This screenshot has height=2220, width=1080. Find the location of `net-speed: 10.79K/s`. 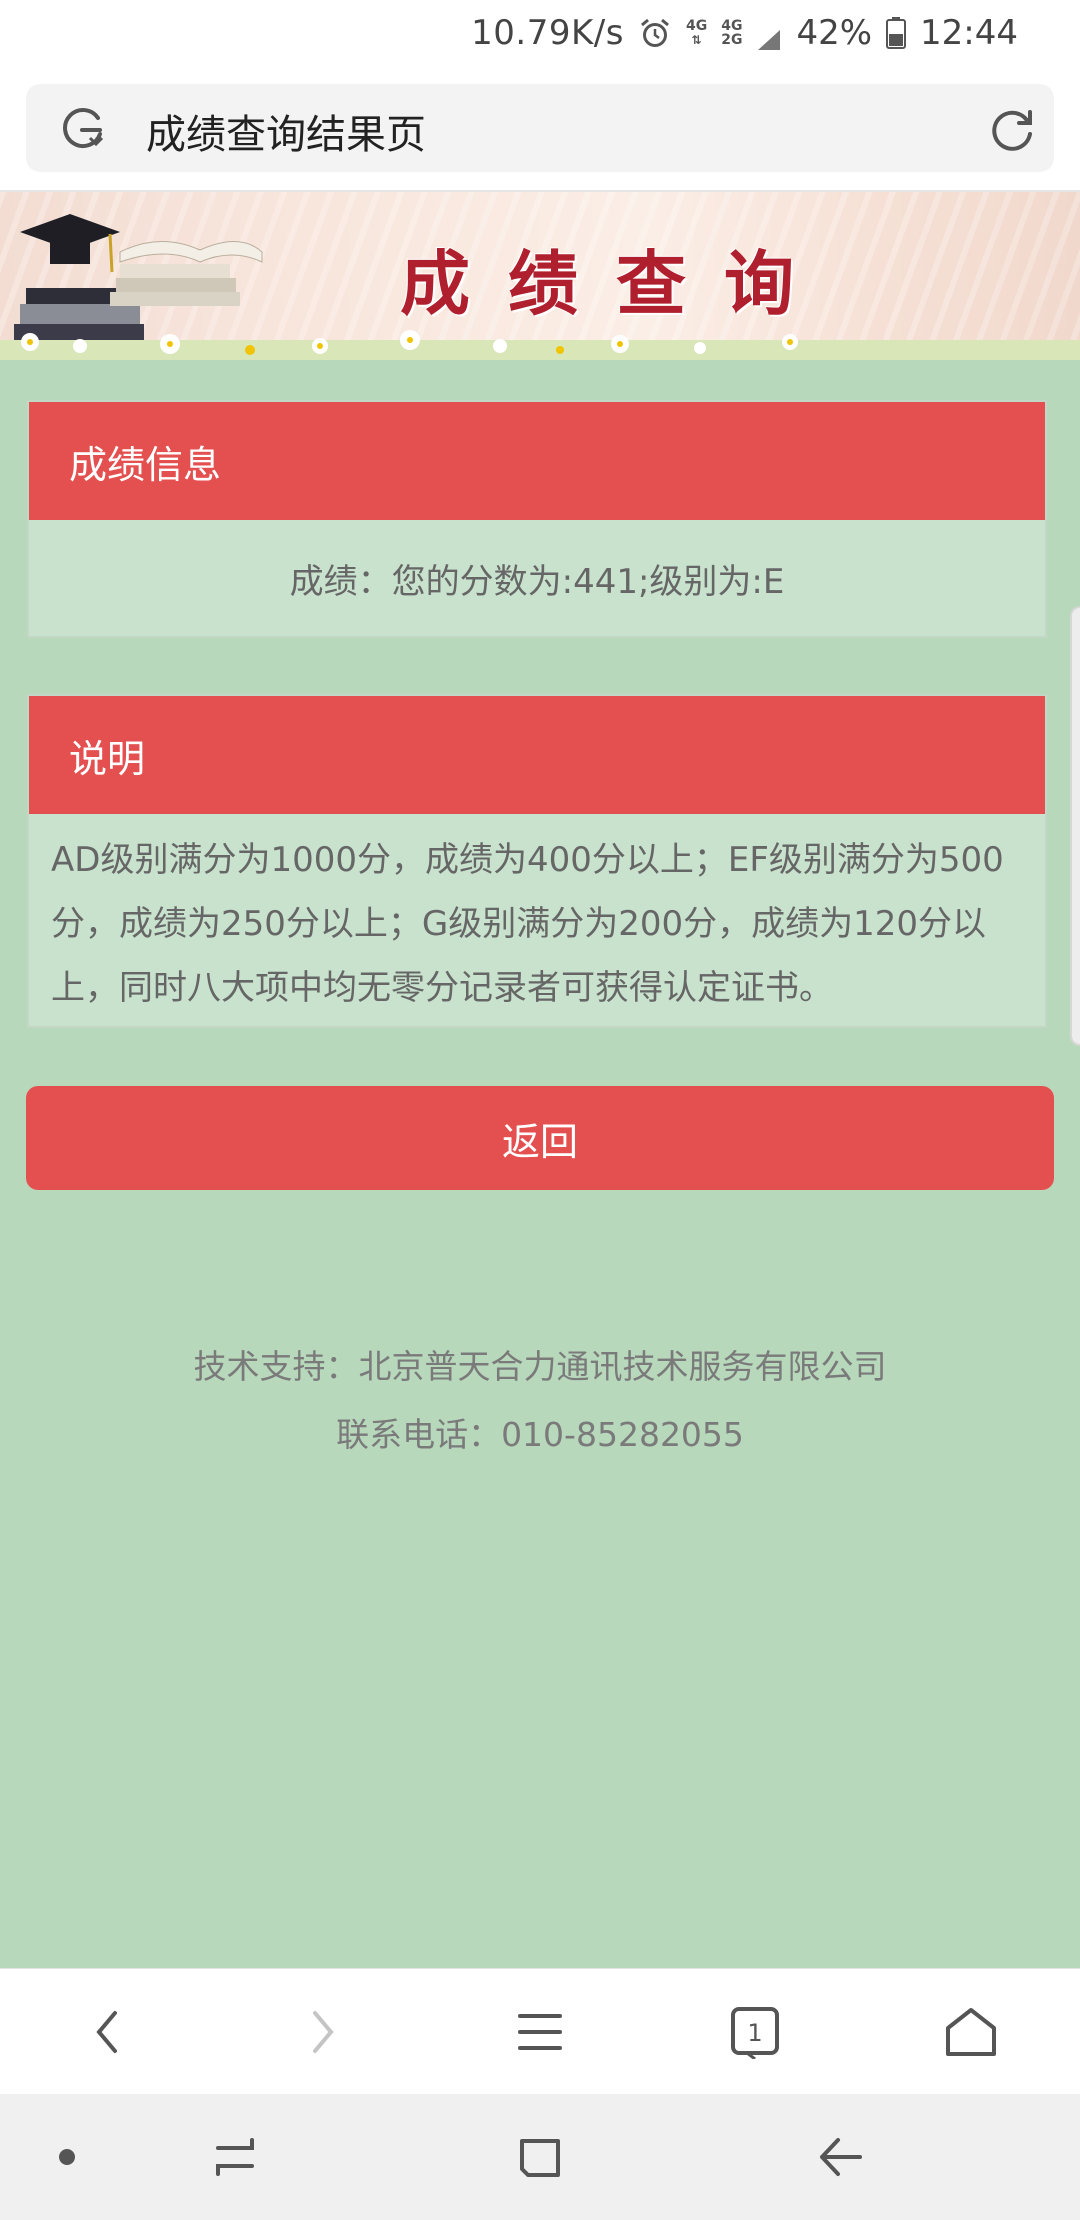

net-speed: 10.79K/s is located at coordinates (547, 33).